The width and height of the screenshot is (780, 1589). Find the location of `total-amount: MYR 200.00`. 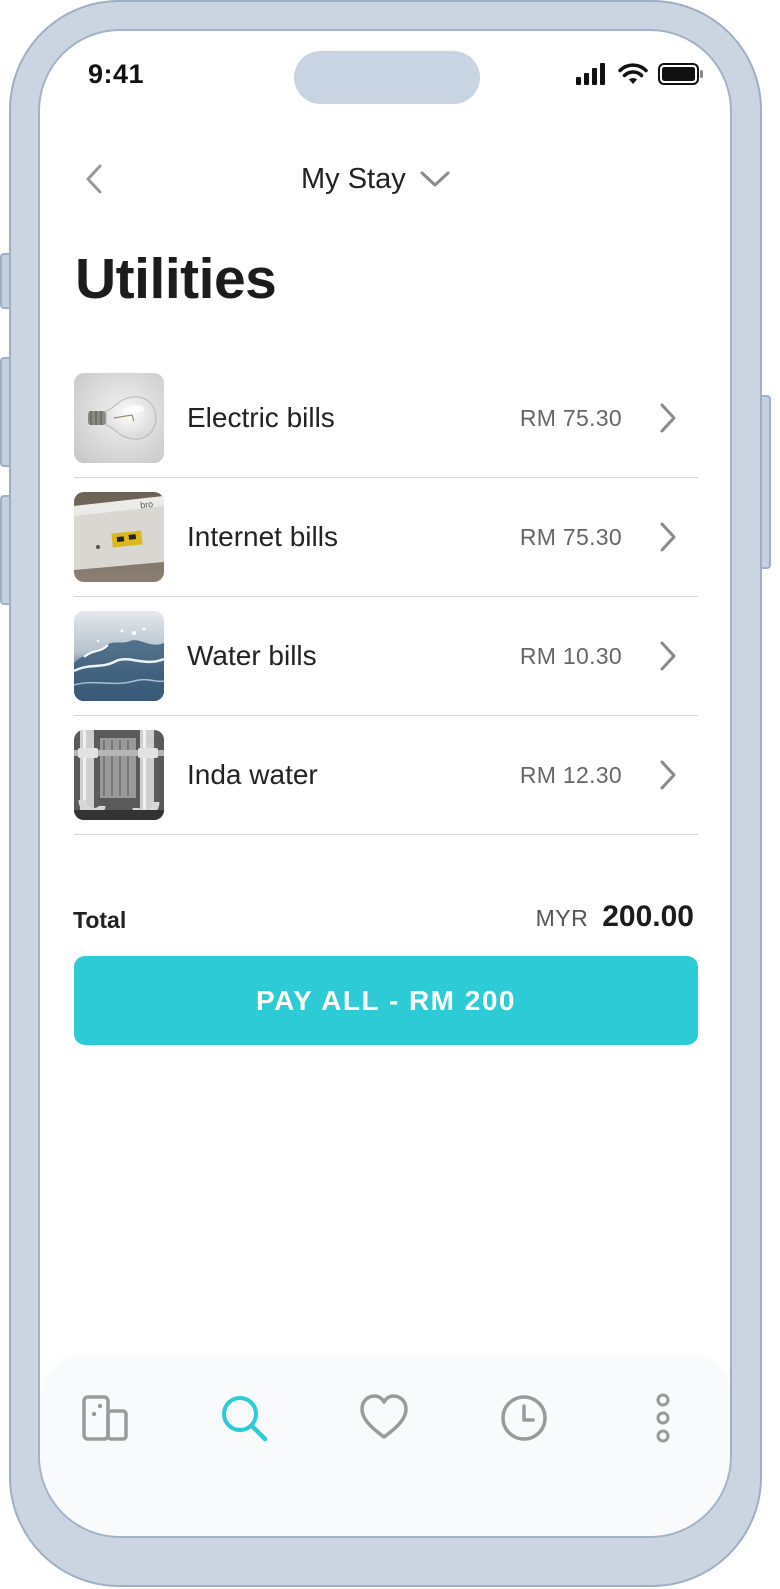

total-amount: MYR 200.00 is located at coordinates (615, 917).